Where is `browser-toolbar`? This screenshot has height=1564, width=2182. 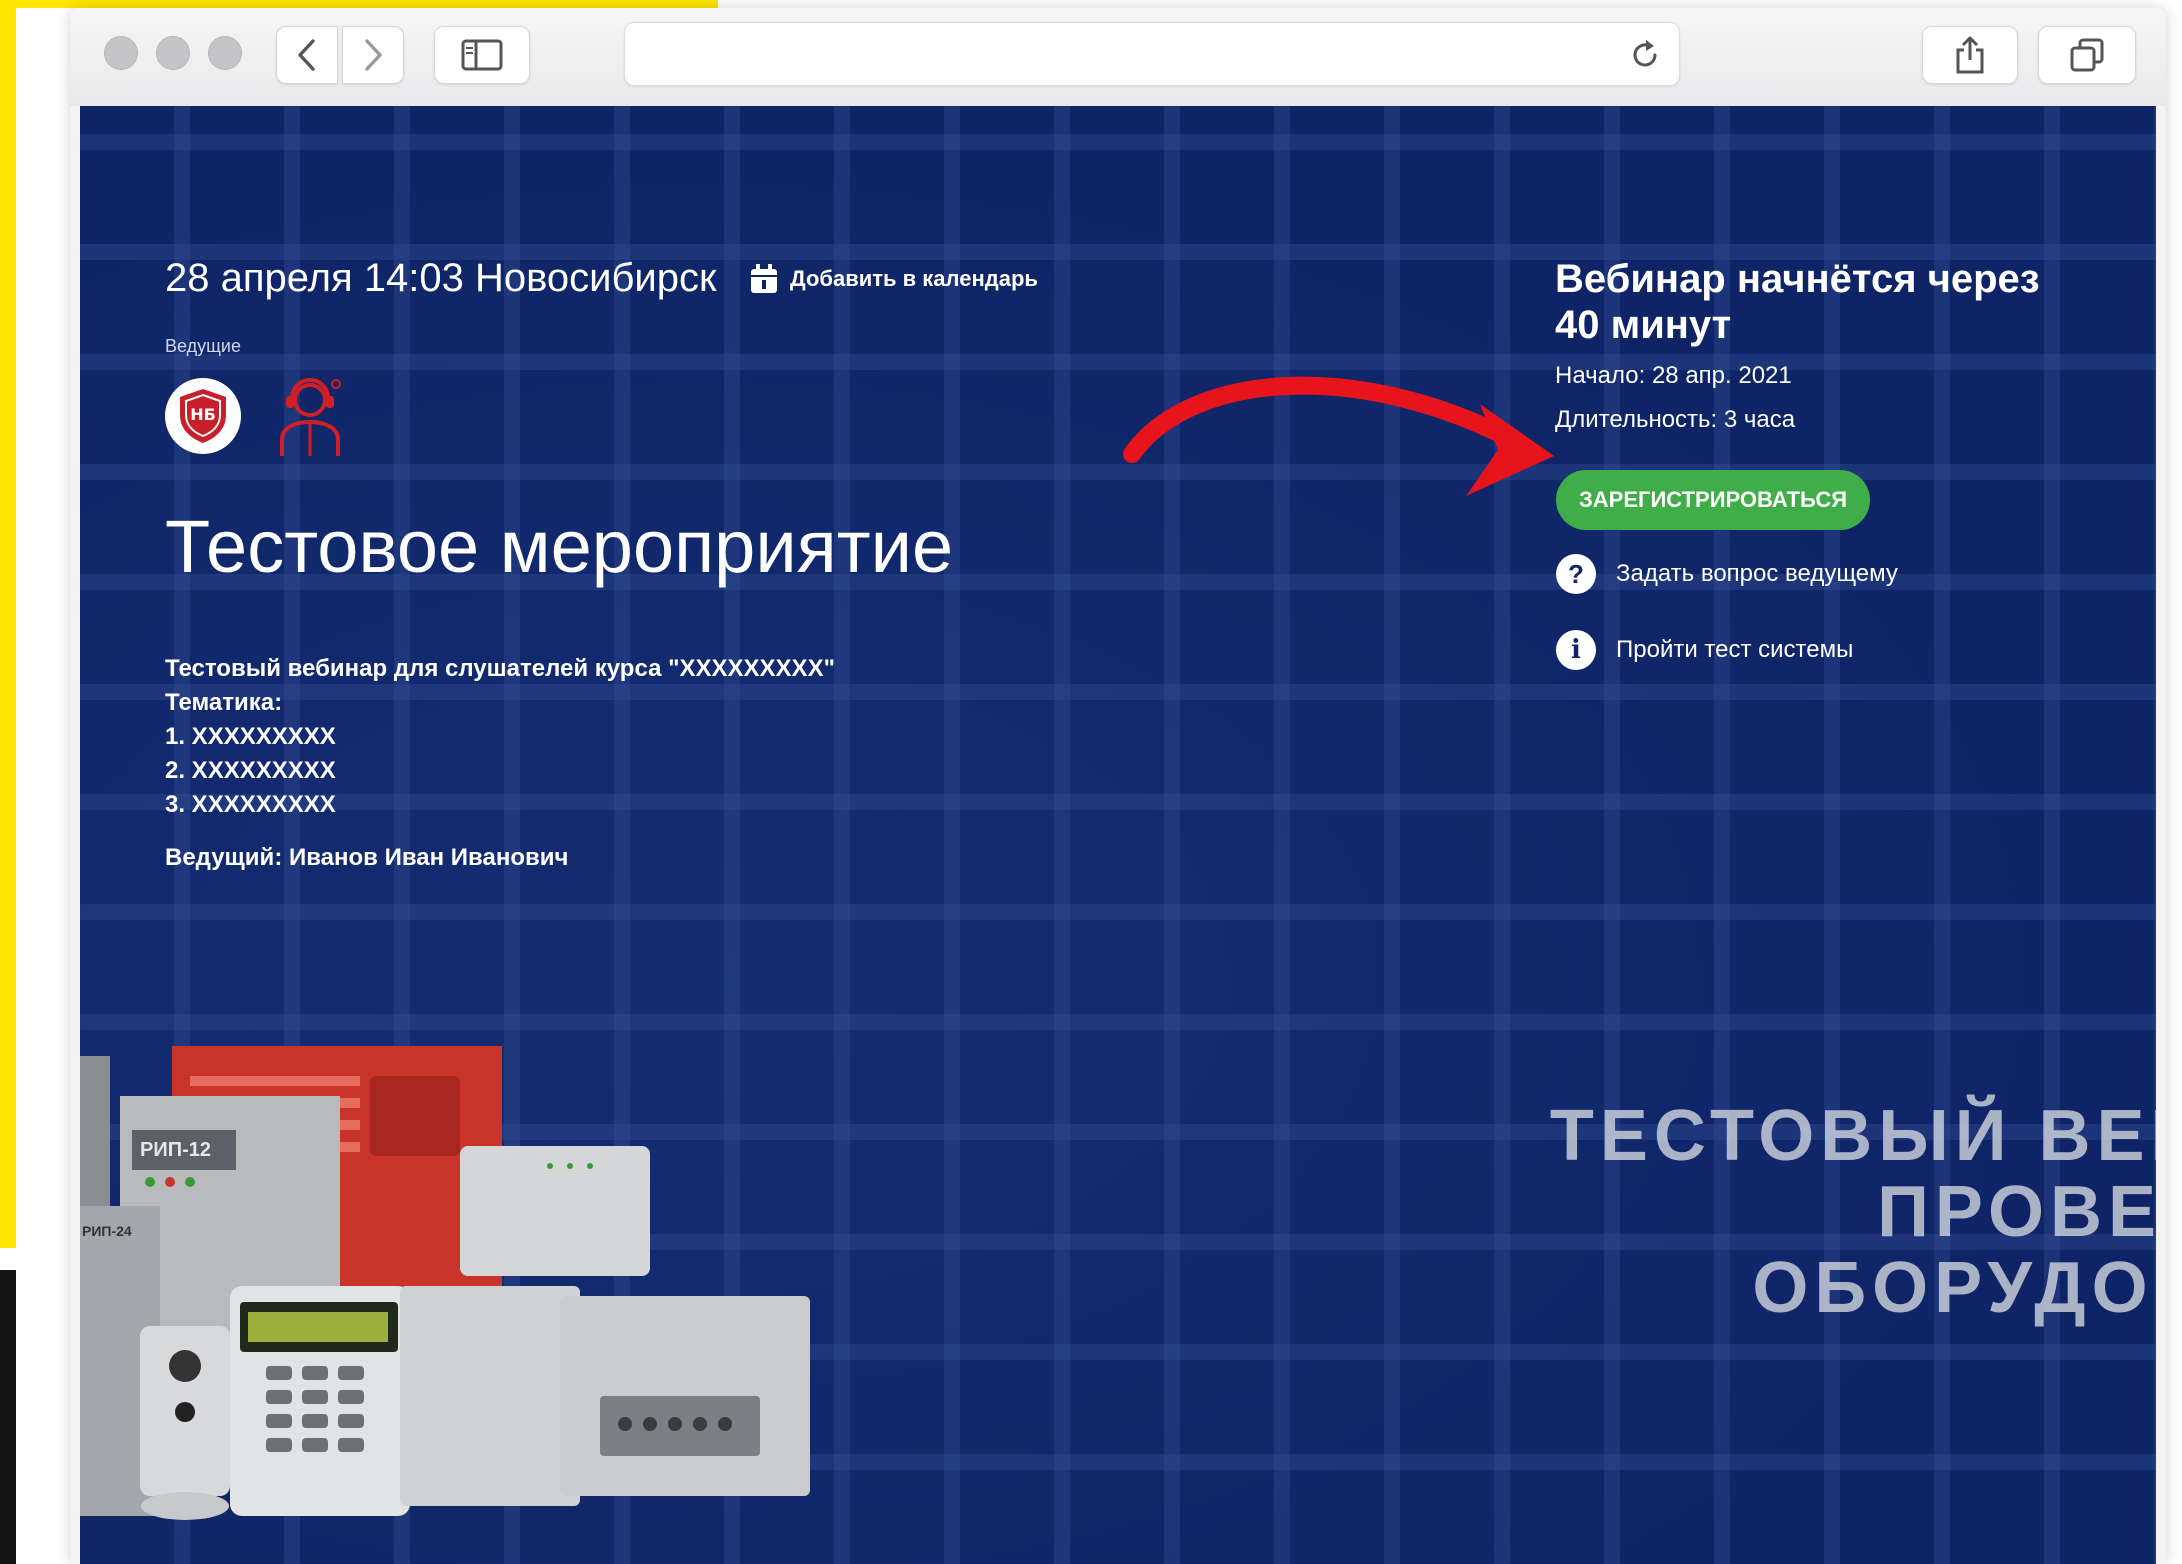
browser-toolbar is located at coordinates (1118, 57).